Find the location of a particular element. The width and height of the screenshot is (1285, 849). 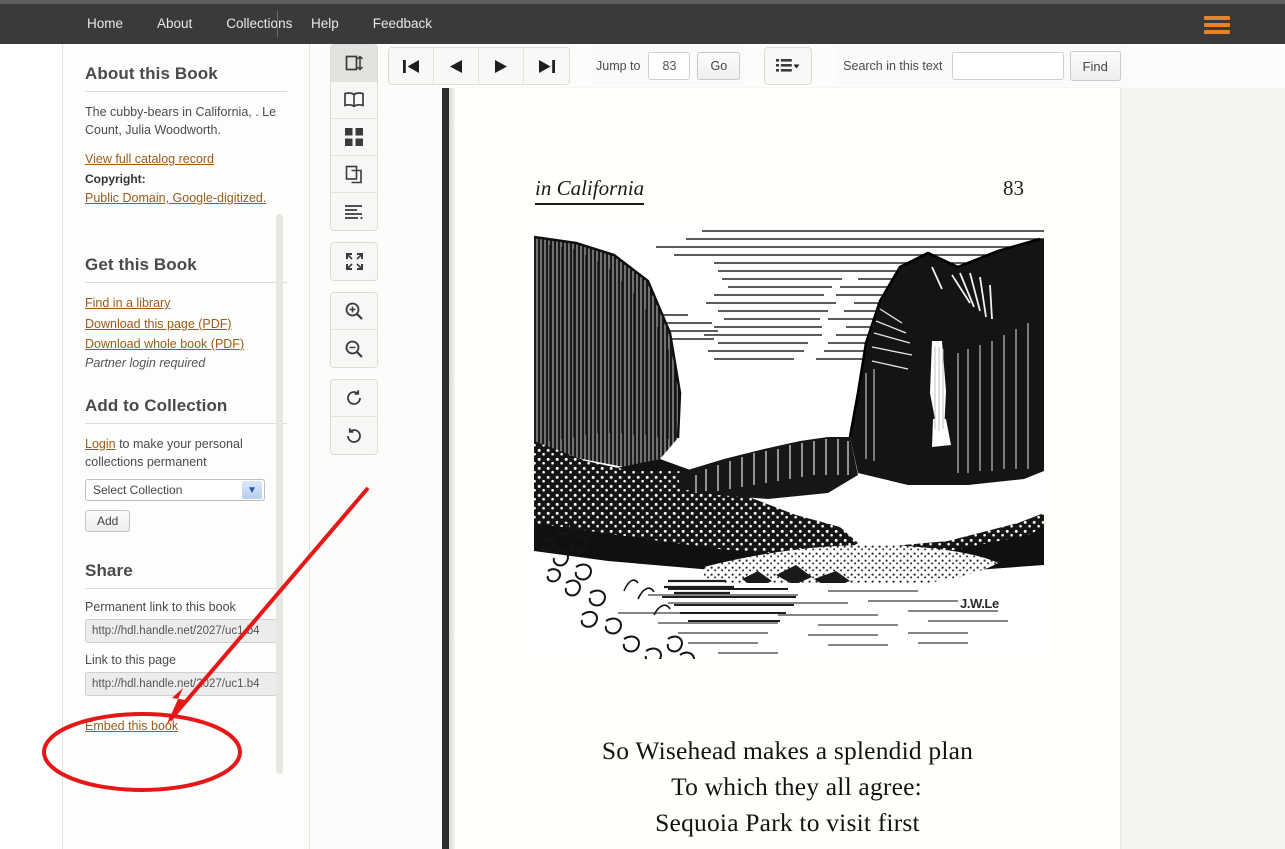

get-this-book-heading: Get this Book is located at coordinates (141, 265).